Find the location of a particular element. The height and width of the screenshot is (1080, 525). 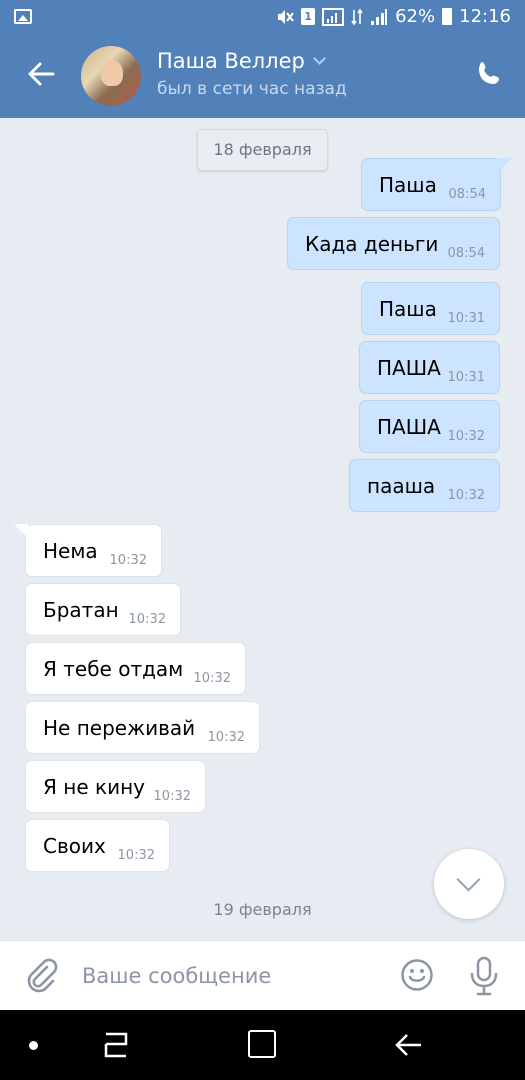

paperclip-icon is located at coordinates (41, 976).